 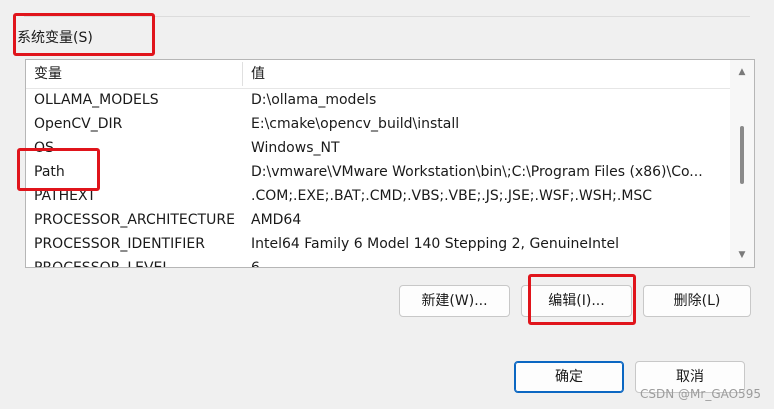 I want to click on variable-value: Windows_NT, so click(x=295, y=148).